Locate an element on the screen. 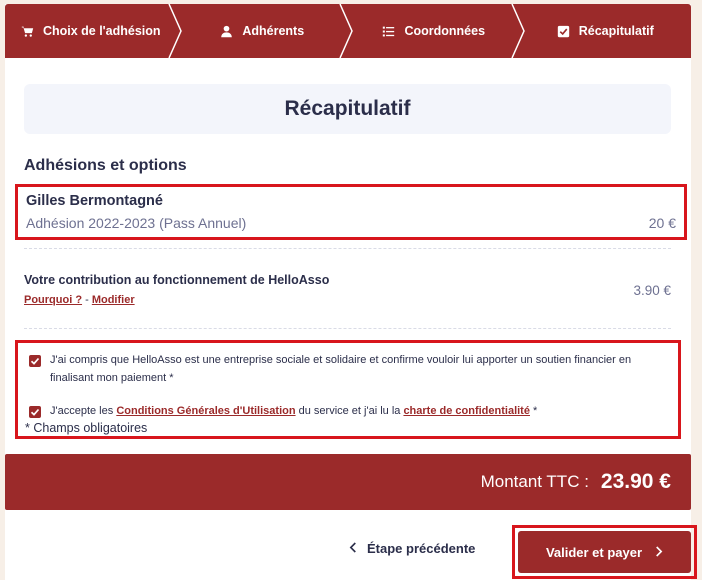 This screenshot has width=702, height=580. step-adherents: Adhérents is located at coordinates (265, 31).